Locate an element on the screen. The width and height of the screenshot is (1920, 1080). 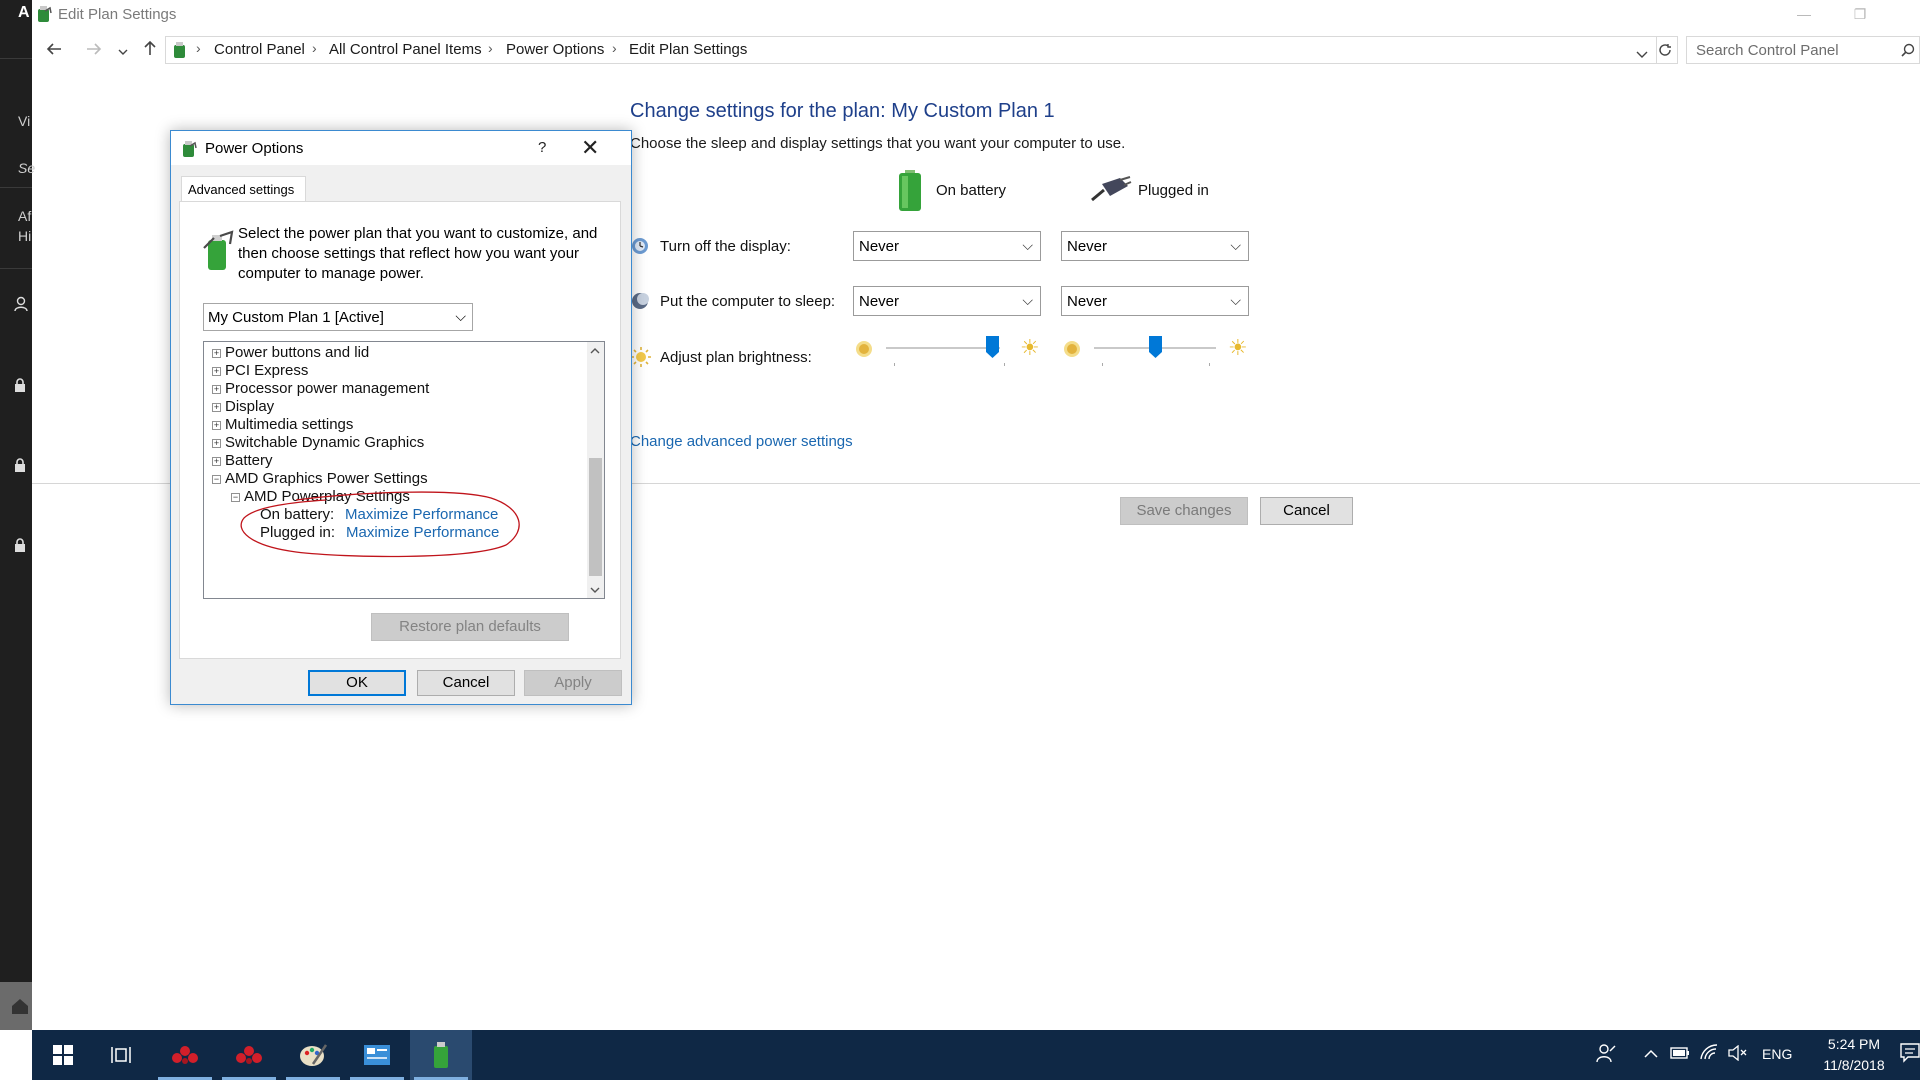
display-off-battery-select: Never ⌵ is located at coordinates (947, 246).